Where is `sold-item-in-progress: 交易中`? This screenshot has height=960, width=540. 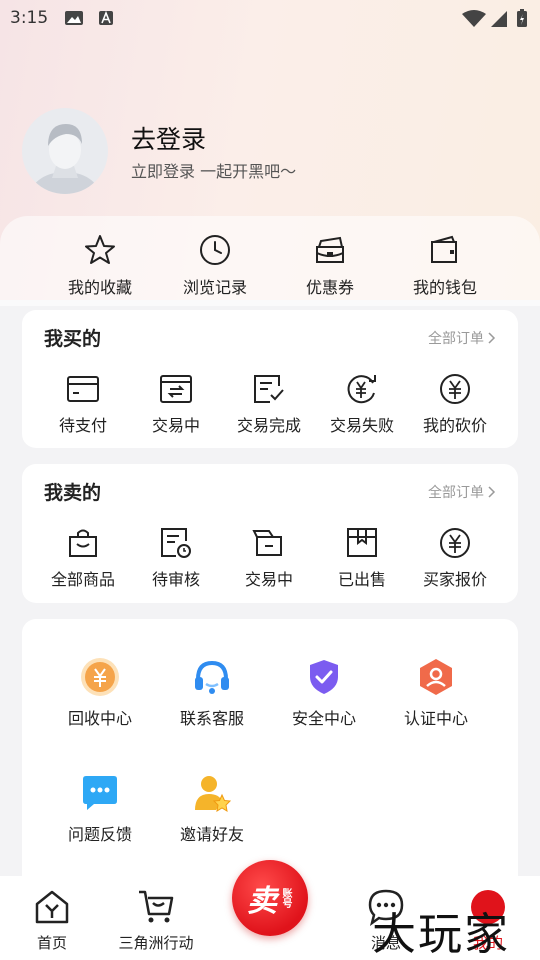 sold-item-in-progress: 交易中 is located at coordinates (269, 558).